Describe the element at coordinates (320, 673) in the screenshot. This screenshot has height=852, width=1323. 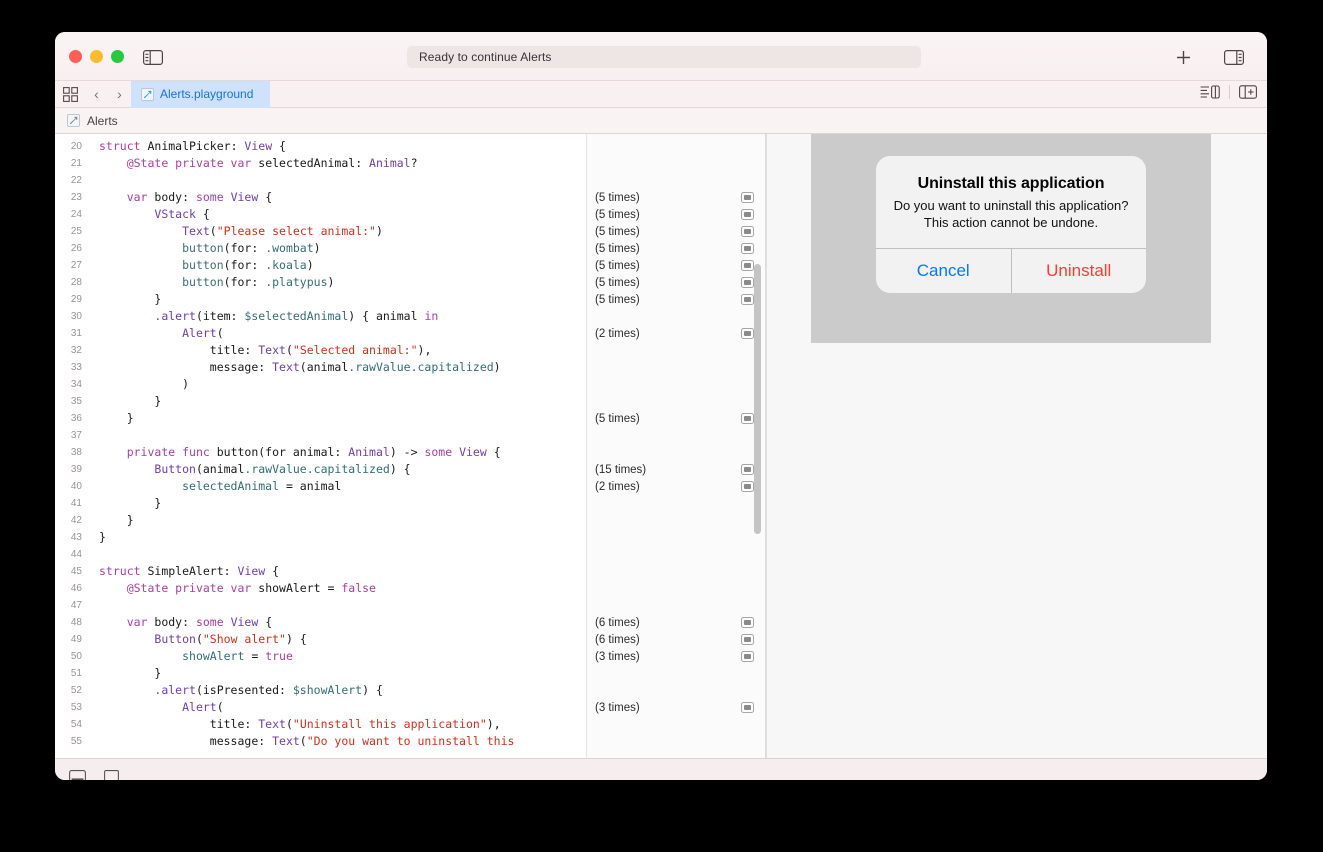
I see `code-line: 51 }` at that location.